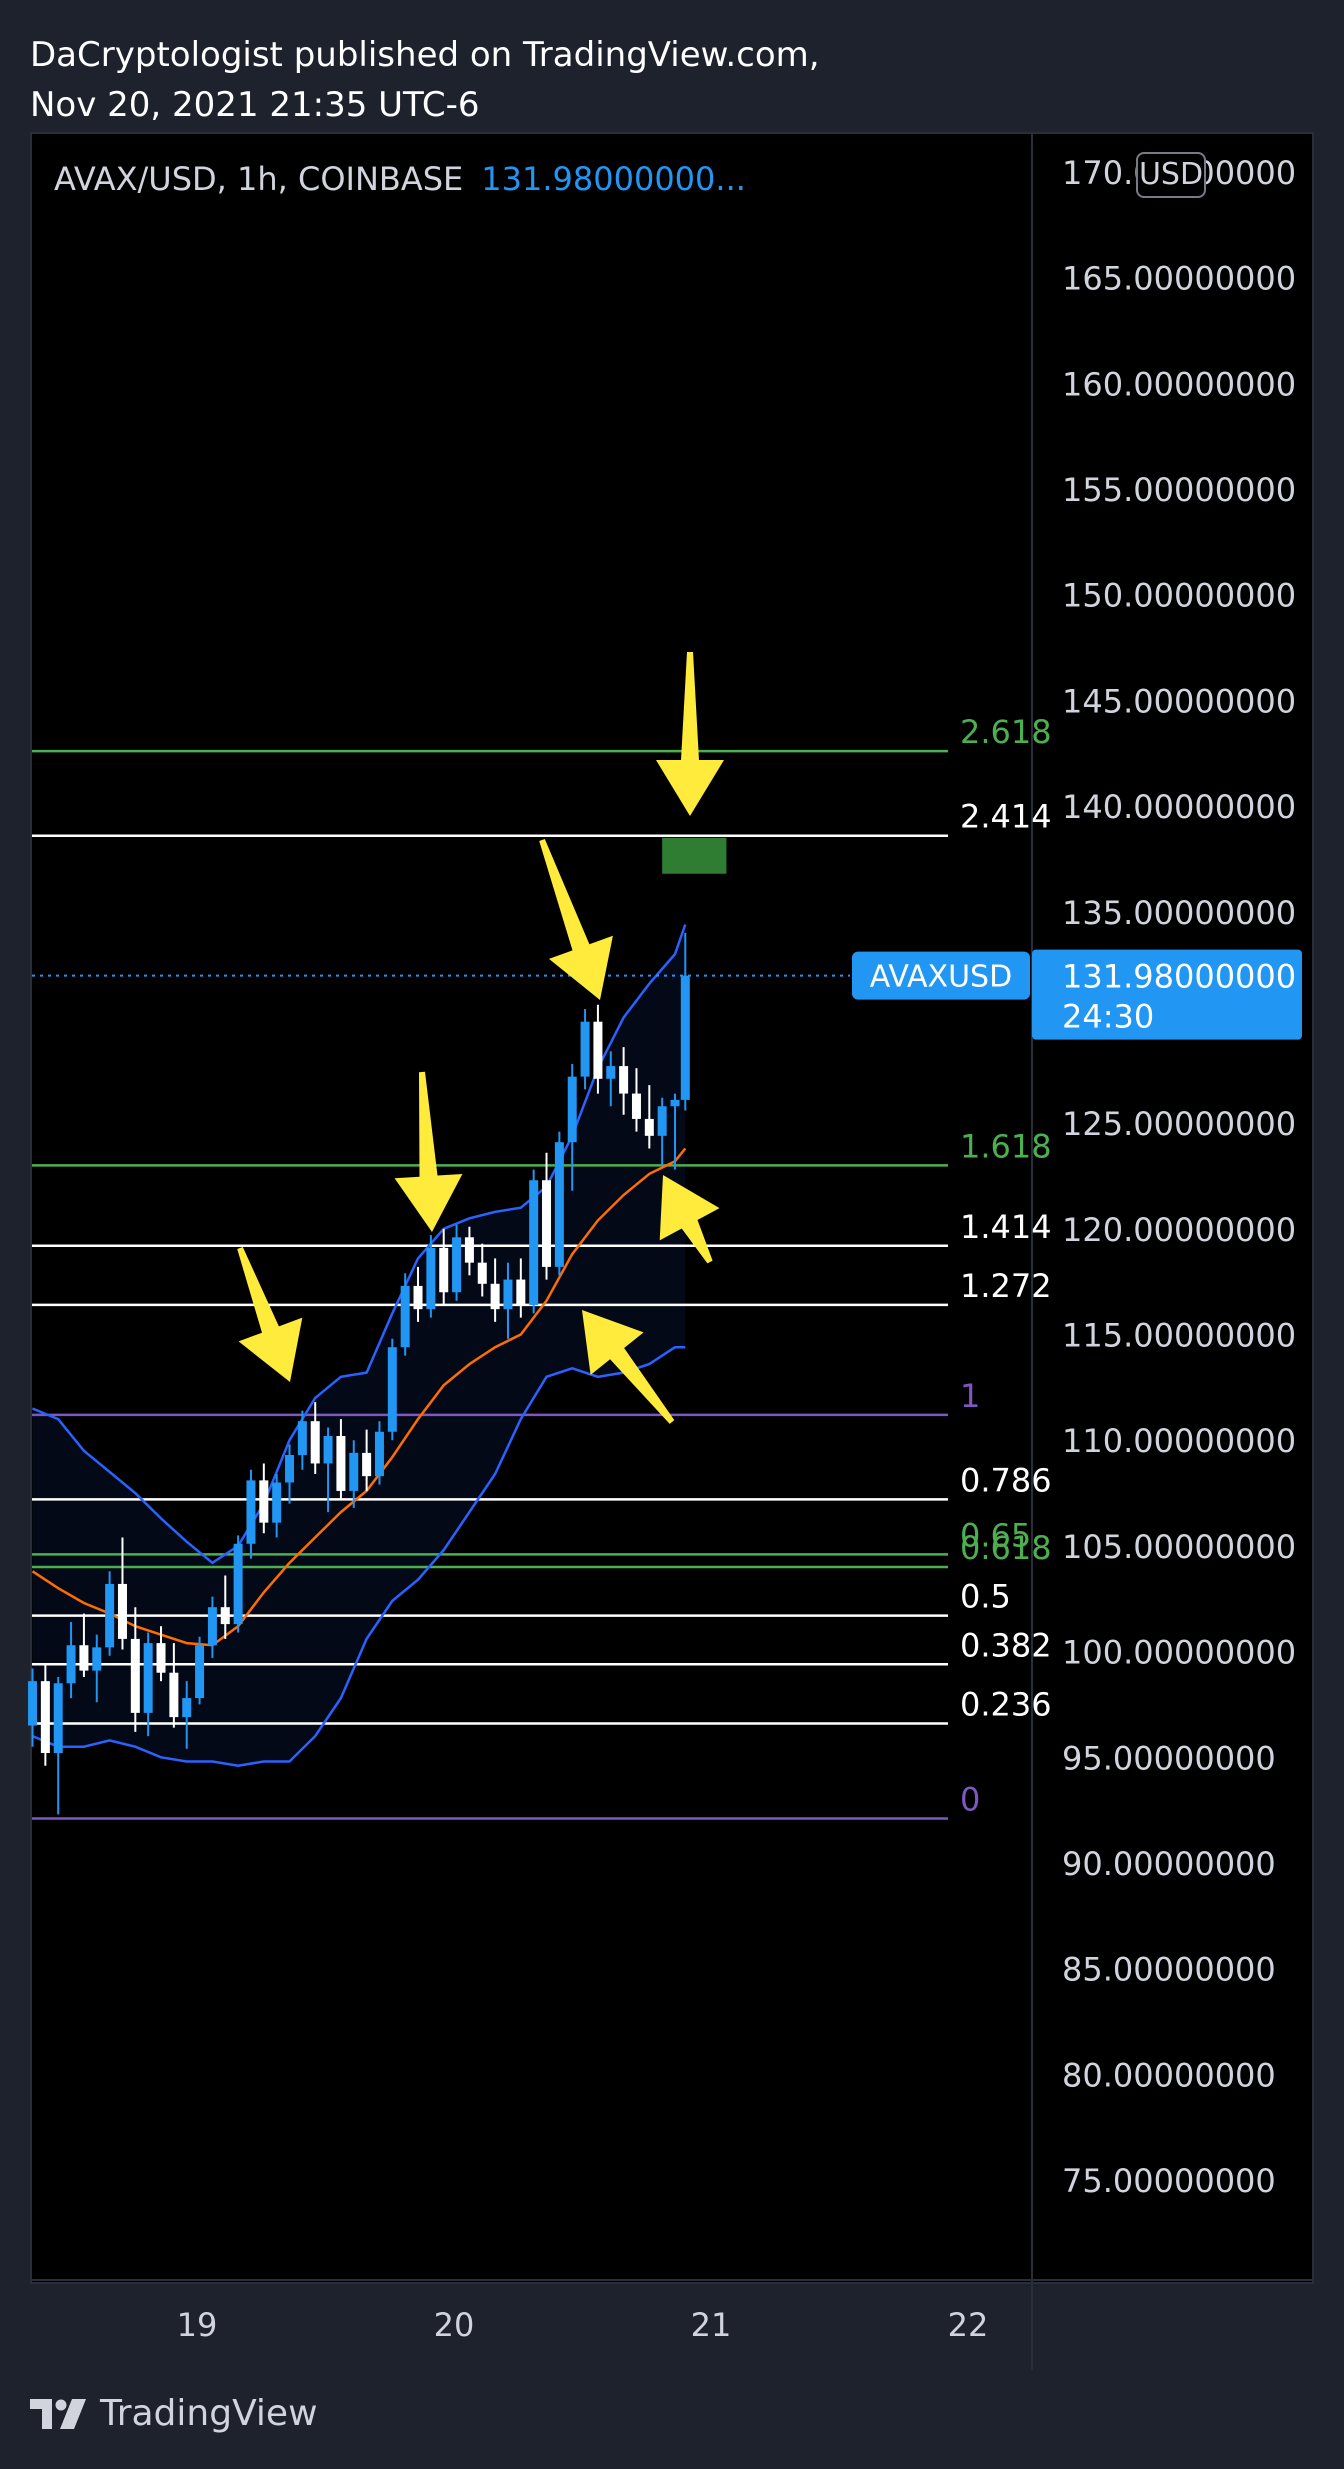  I want to click on symbol-info: AVAX/USD, 1h, COINBASE, so click(259, 179).